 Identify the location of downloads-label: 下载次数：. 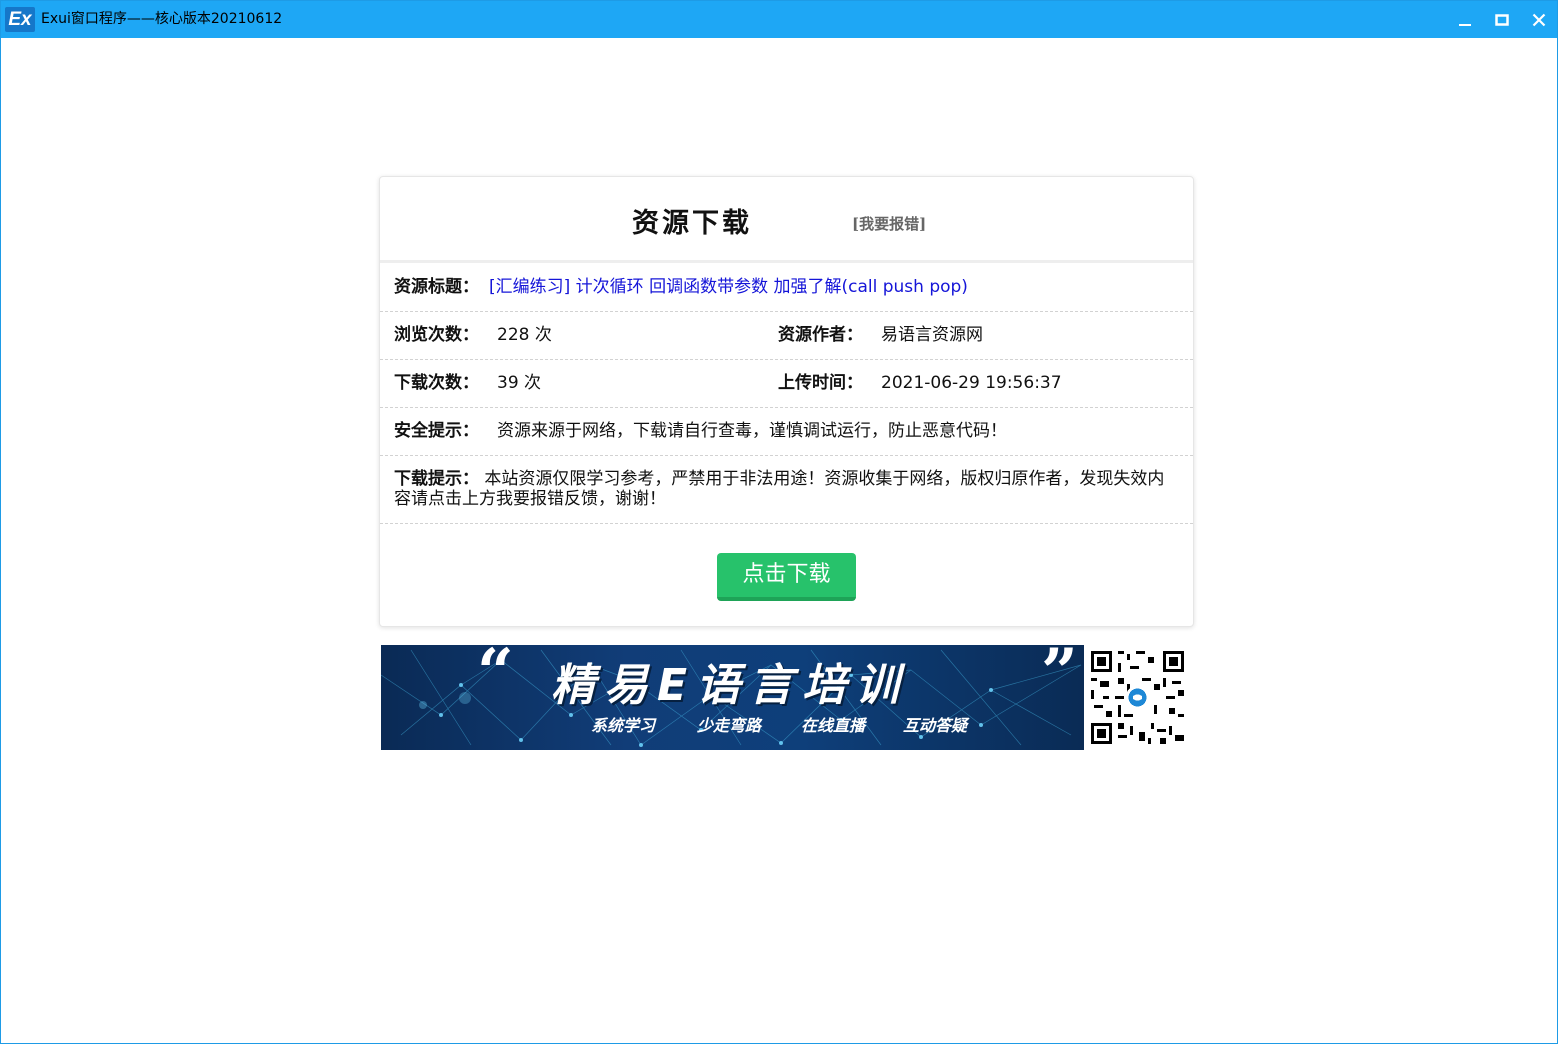
(436, 383).